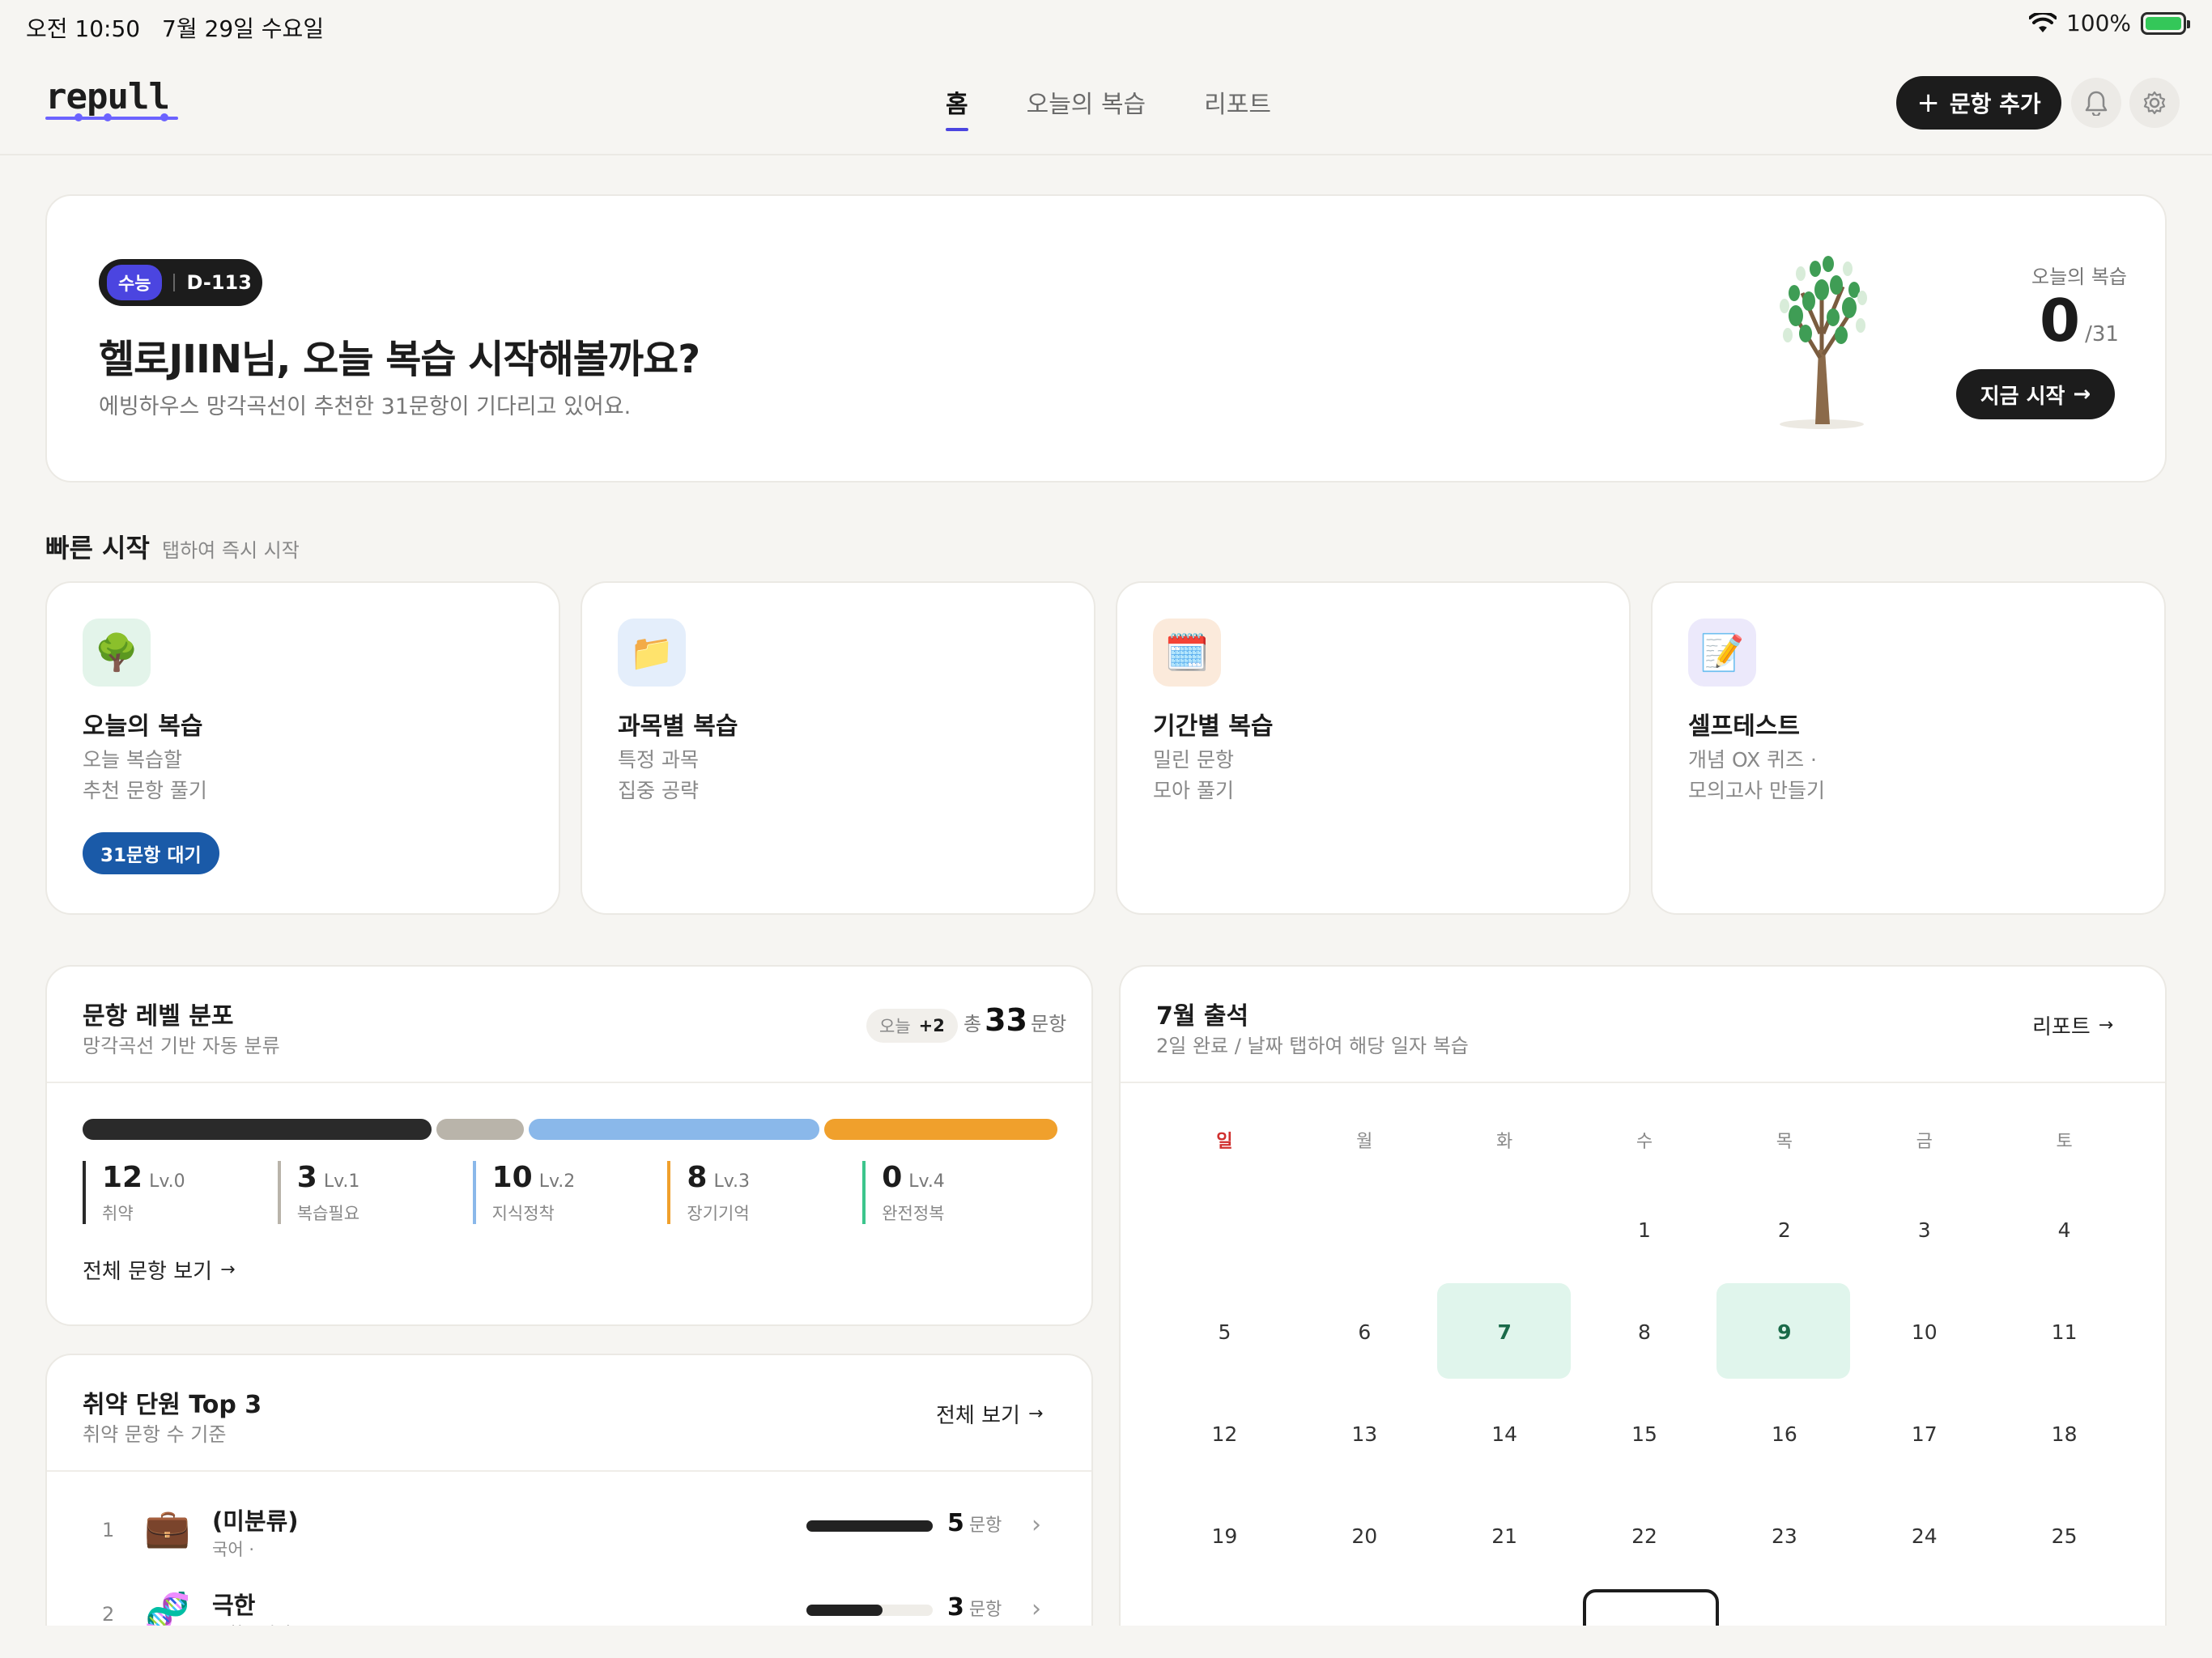 The height and width of the screenshot is (1658, 2212). What do you see at coordinates (1373, 748) in the screenshot?
I see `quick-card-period-review: 🗓️ 기간별 복습 밀린 문항 모아 풀기` at bounding box center [1373, 748].